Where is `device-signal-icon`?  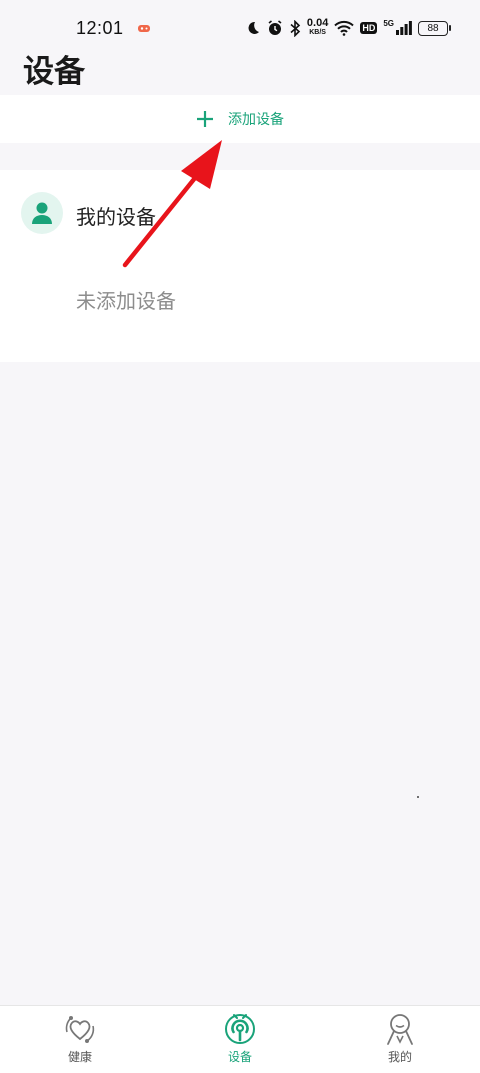 device-signal-icon is located at coordinates (240, 1029).